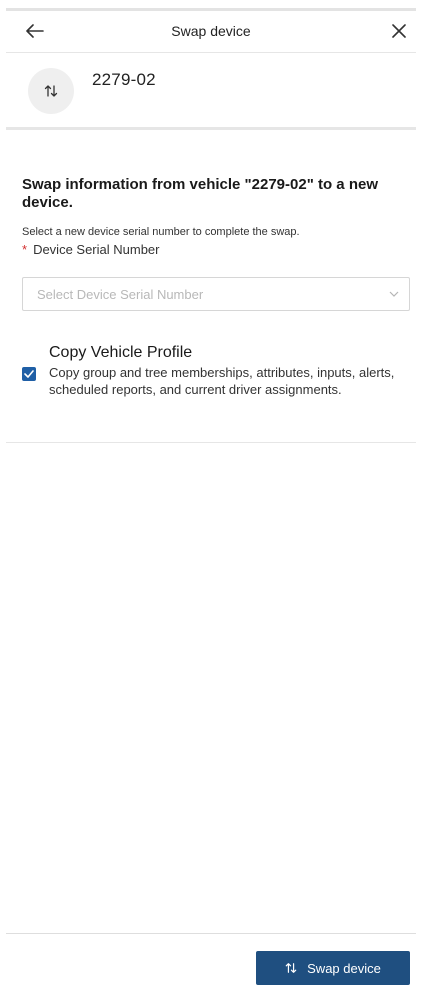  I want to click on page-title: Swap device, so click(211, 31).